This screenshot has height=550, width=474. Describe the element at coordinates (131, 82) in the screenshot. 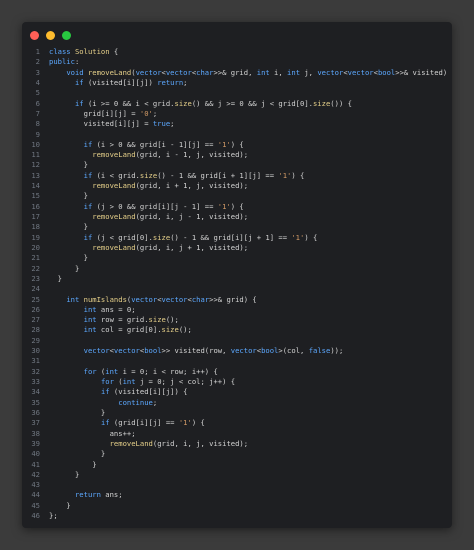

I see `code-text: if (visited[i][j]) return;` at that location.